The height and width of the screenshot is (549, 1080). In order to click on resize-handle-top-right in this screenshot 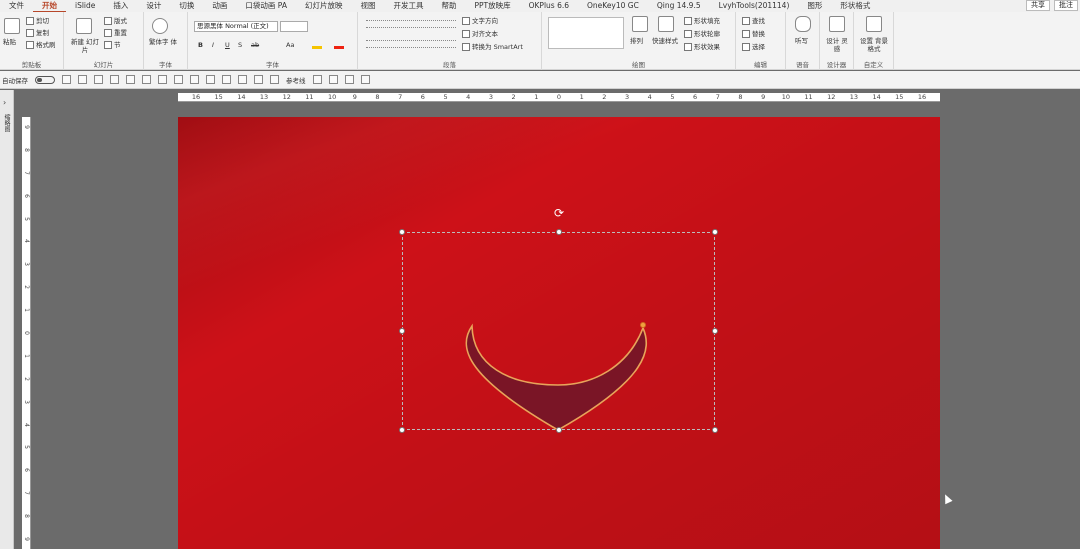, I will do `click(715, 232)`.